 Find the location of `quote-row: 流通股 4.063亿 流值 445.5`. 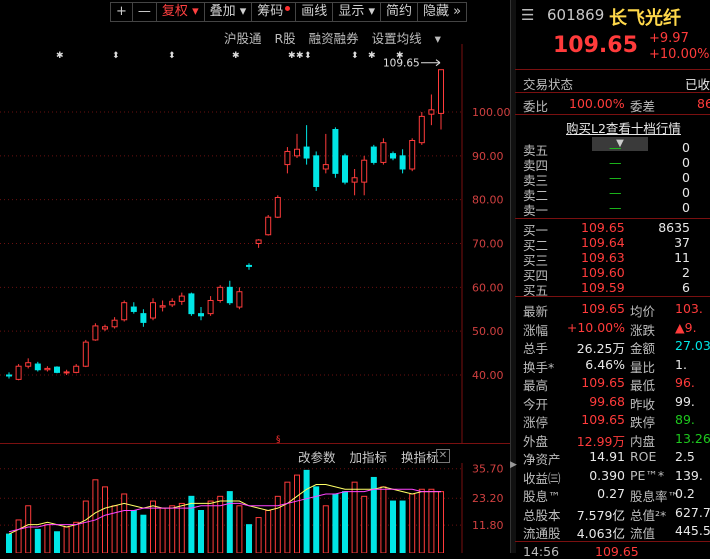

quote-row: 流通股 4.063亿 流值 445.5 is located at coordinates (612, 532).